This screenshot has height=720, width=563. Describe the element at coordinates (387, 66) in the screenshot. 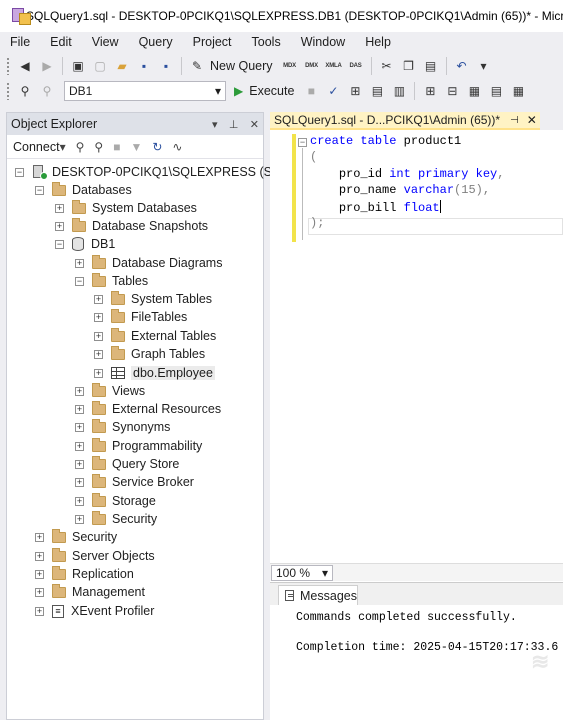

I see `cut-icon: ✂` at that location.